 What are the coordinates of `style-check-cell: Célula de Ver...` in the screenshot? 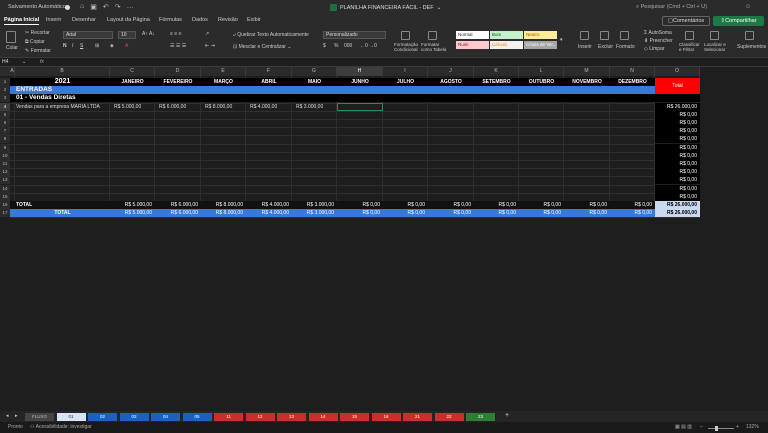 It's located at (540, 45).